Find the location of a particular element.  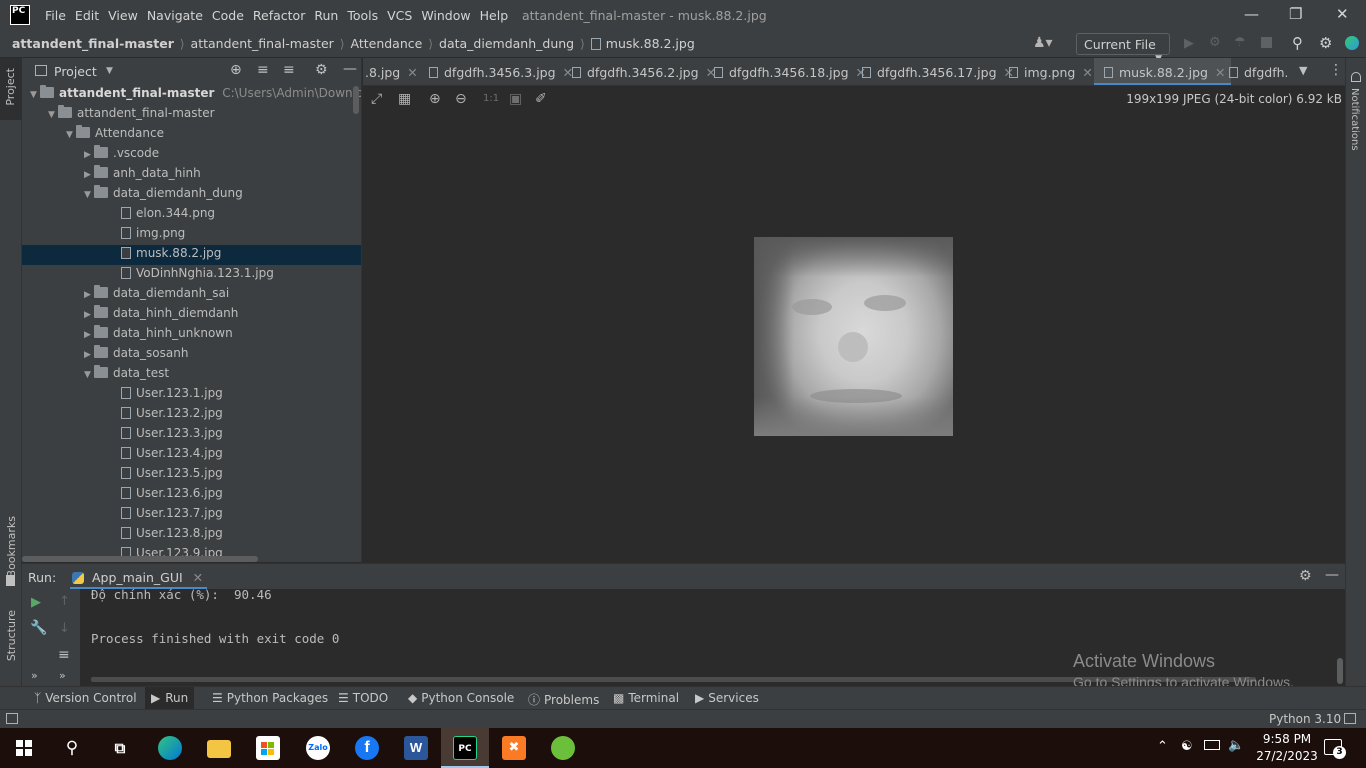

tree-folder: ▶ data_hinh_diemdanh is located at coordinates (191, 315).